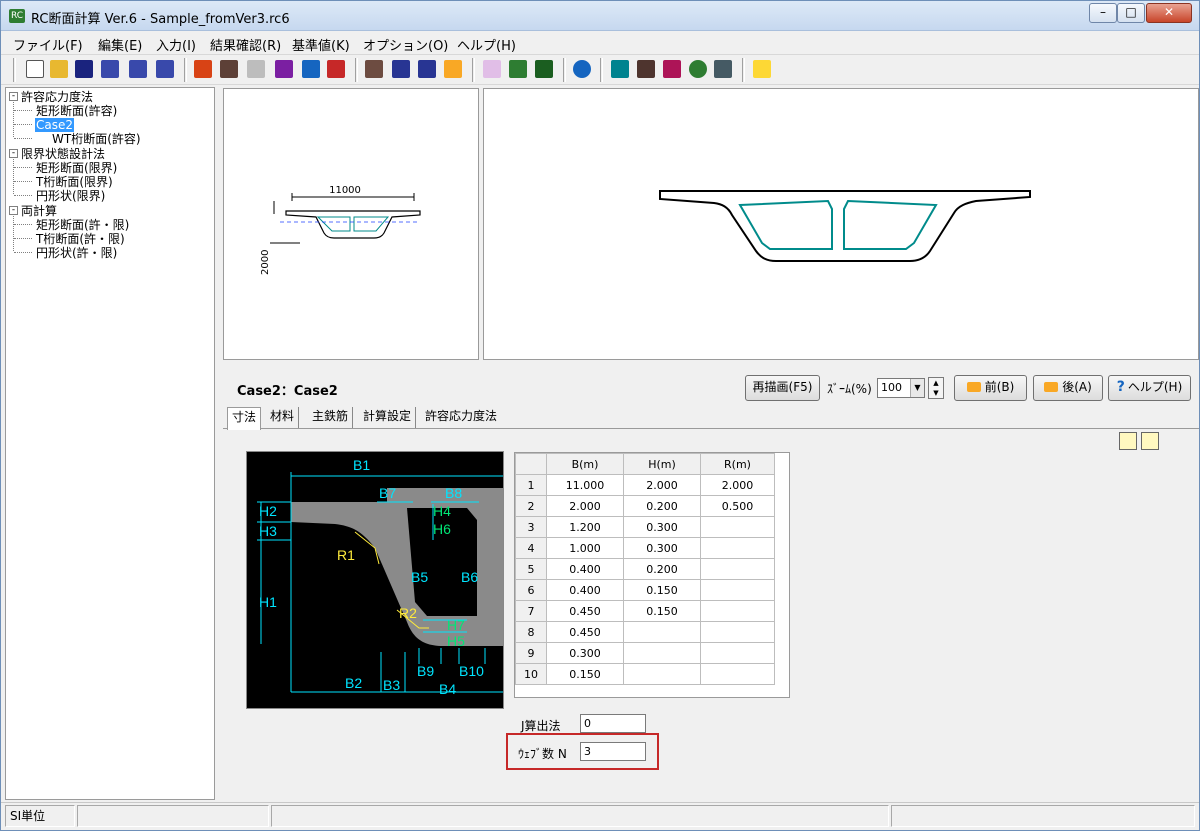 Image resolution: width=1200 pixels, height=831 pixels. I want to click on monitor-icon, so click(646, 69).